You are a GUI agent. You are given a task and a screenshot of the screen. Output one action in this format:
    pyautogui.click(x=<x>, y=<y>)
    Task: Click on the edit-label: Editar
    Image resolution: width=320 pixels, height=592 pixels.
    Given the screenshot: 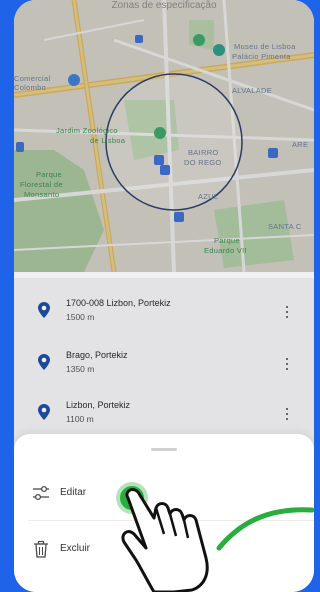 What is the action you would take?
    pyautogui.click(x=73, y=492)
    